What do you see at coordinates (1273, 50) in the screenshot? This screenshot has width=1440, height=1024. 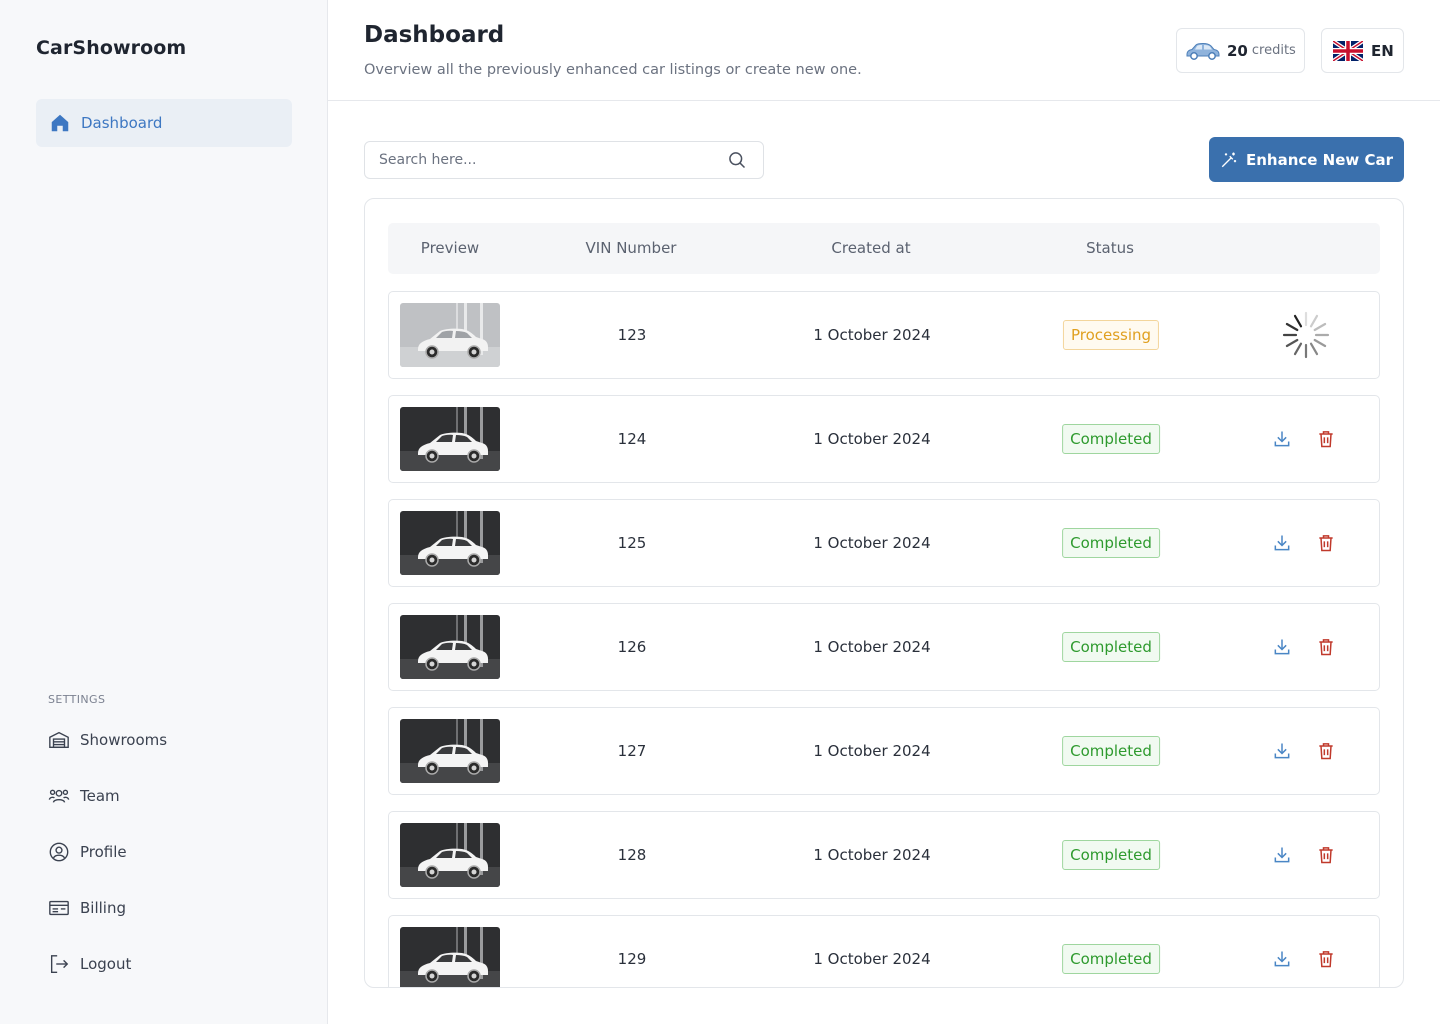 I see `credits-unit: credits` at bounding box center [1273, 50].